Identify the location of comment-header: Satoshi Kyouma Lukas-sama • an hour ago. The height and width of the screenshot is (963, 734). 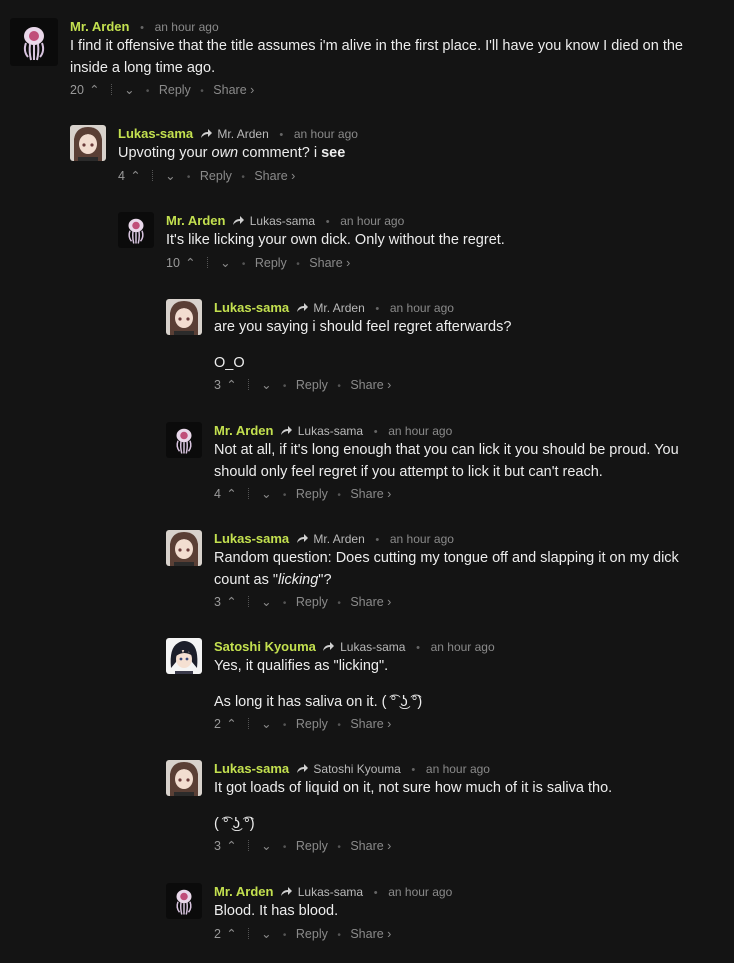
(460, 647).